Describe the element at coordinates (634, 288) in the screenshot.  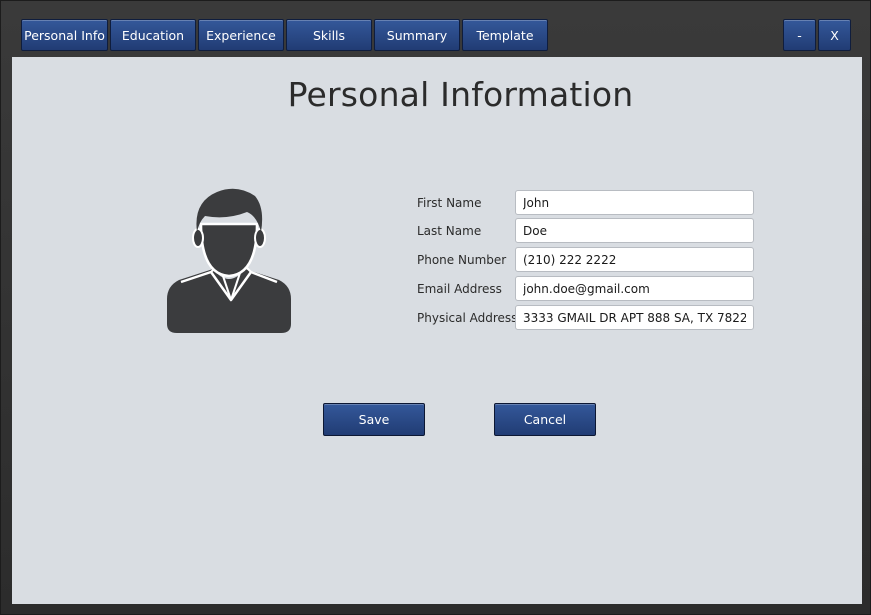
I see `email-address-field` at that location.